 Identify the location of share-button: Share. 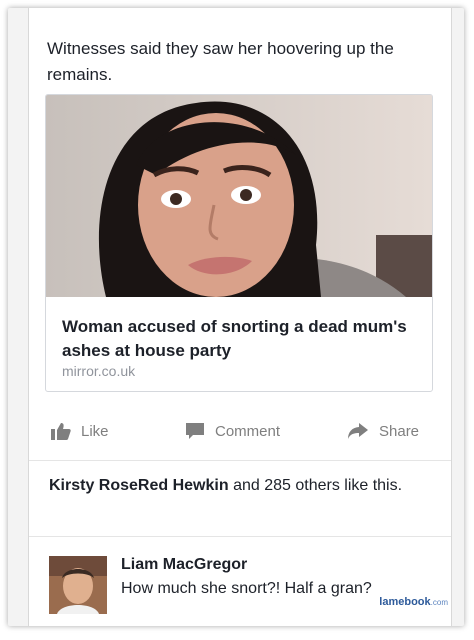
(383, 431).